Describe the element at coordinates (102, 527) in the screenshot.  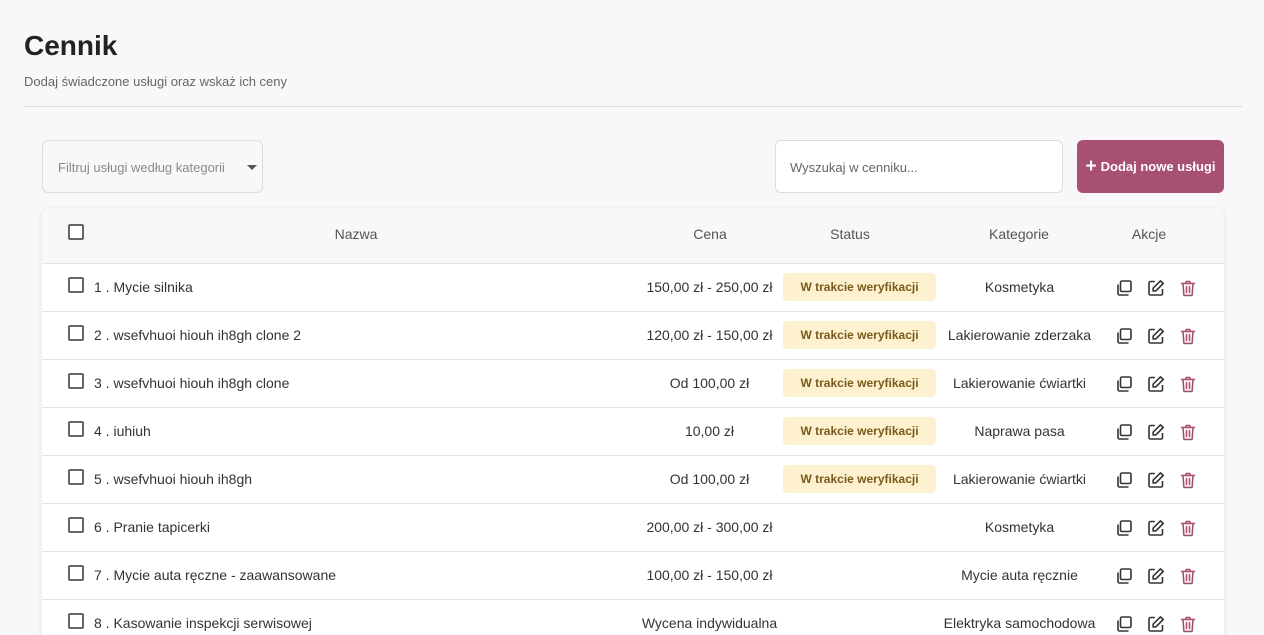
I see `service-index: 6 .` at that location.